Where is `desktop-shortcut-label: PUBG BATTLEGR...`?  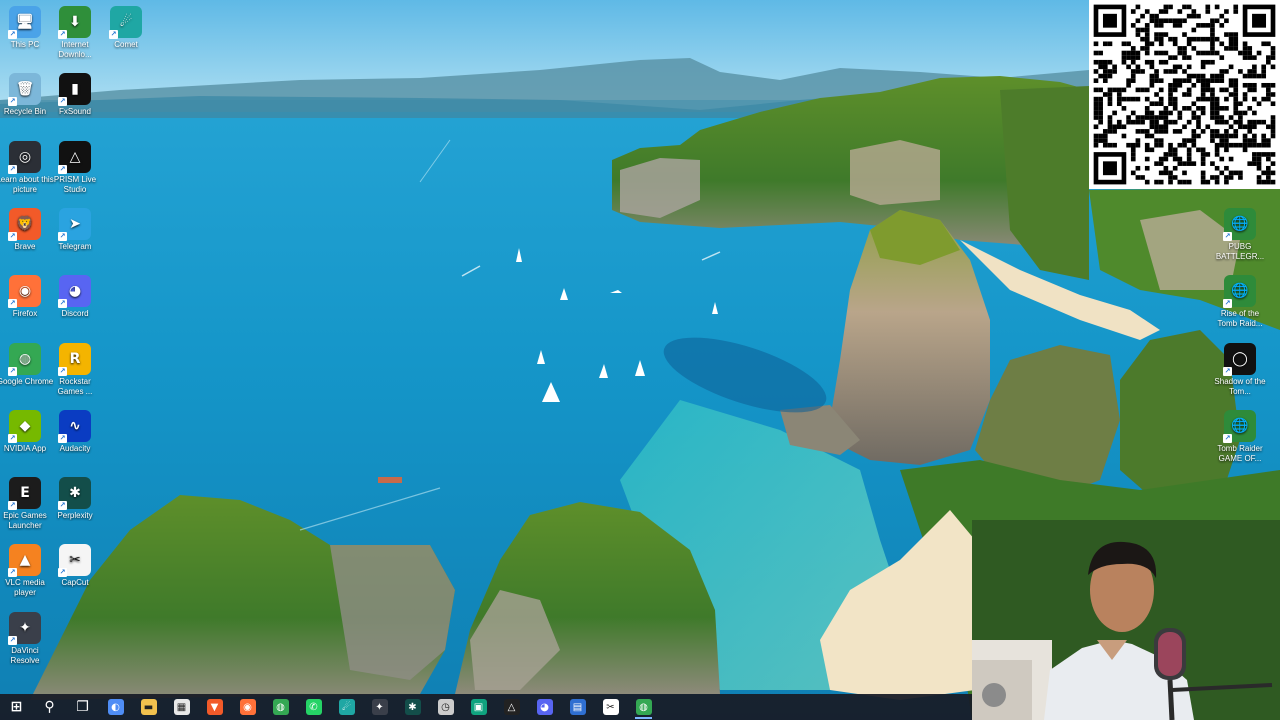 desktop-shortcut-label: PUBG BATTLEGR... is located at coordinates (1240, 251).